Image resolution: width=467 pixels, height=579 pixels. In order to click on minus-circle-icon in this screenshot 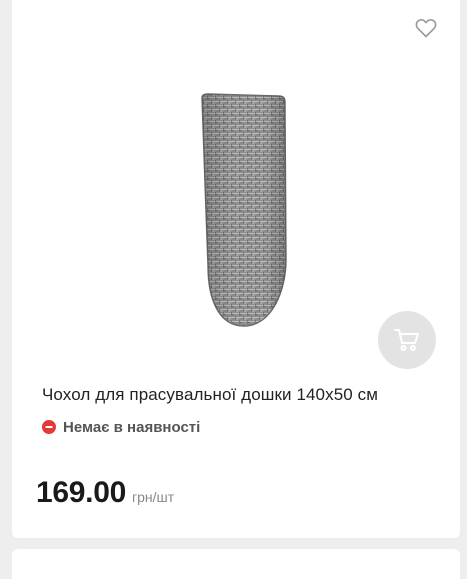, I will do `click(49, 427)`.